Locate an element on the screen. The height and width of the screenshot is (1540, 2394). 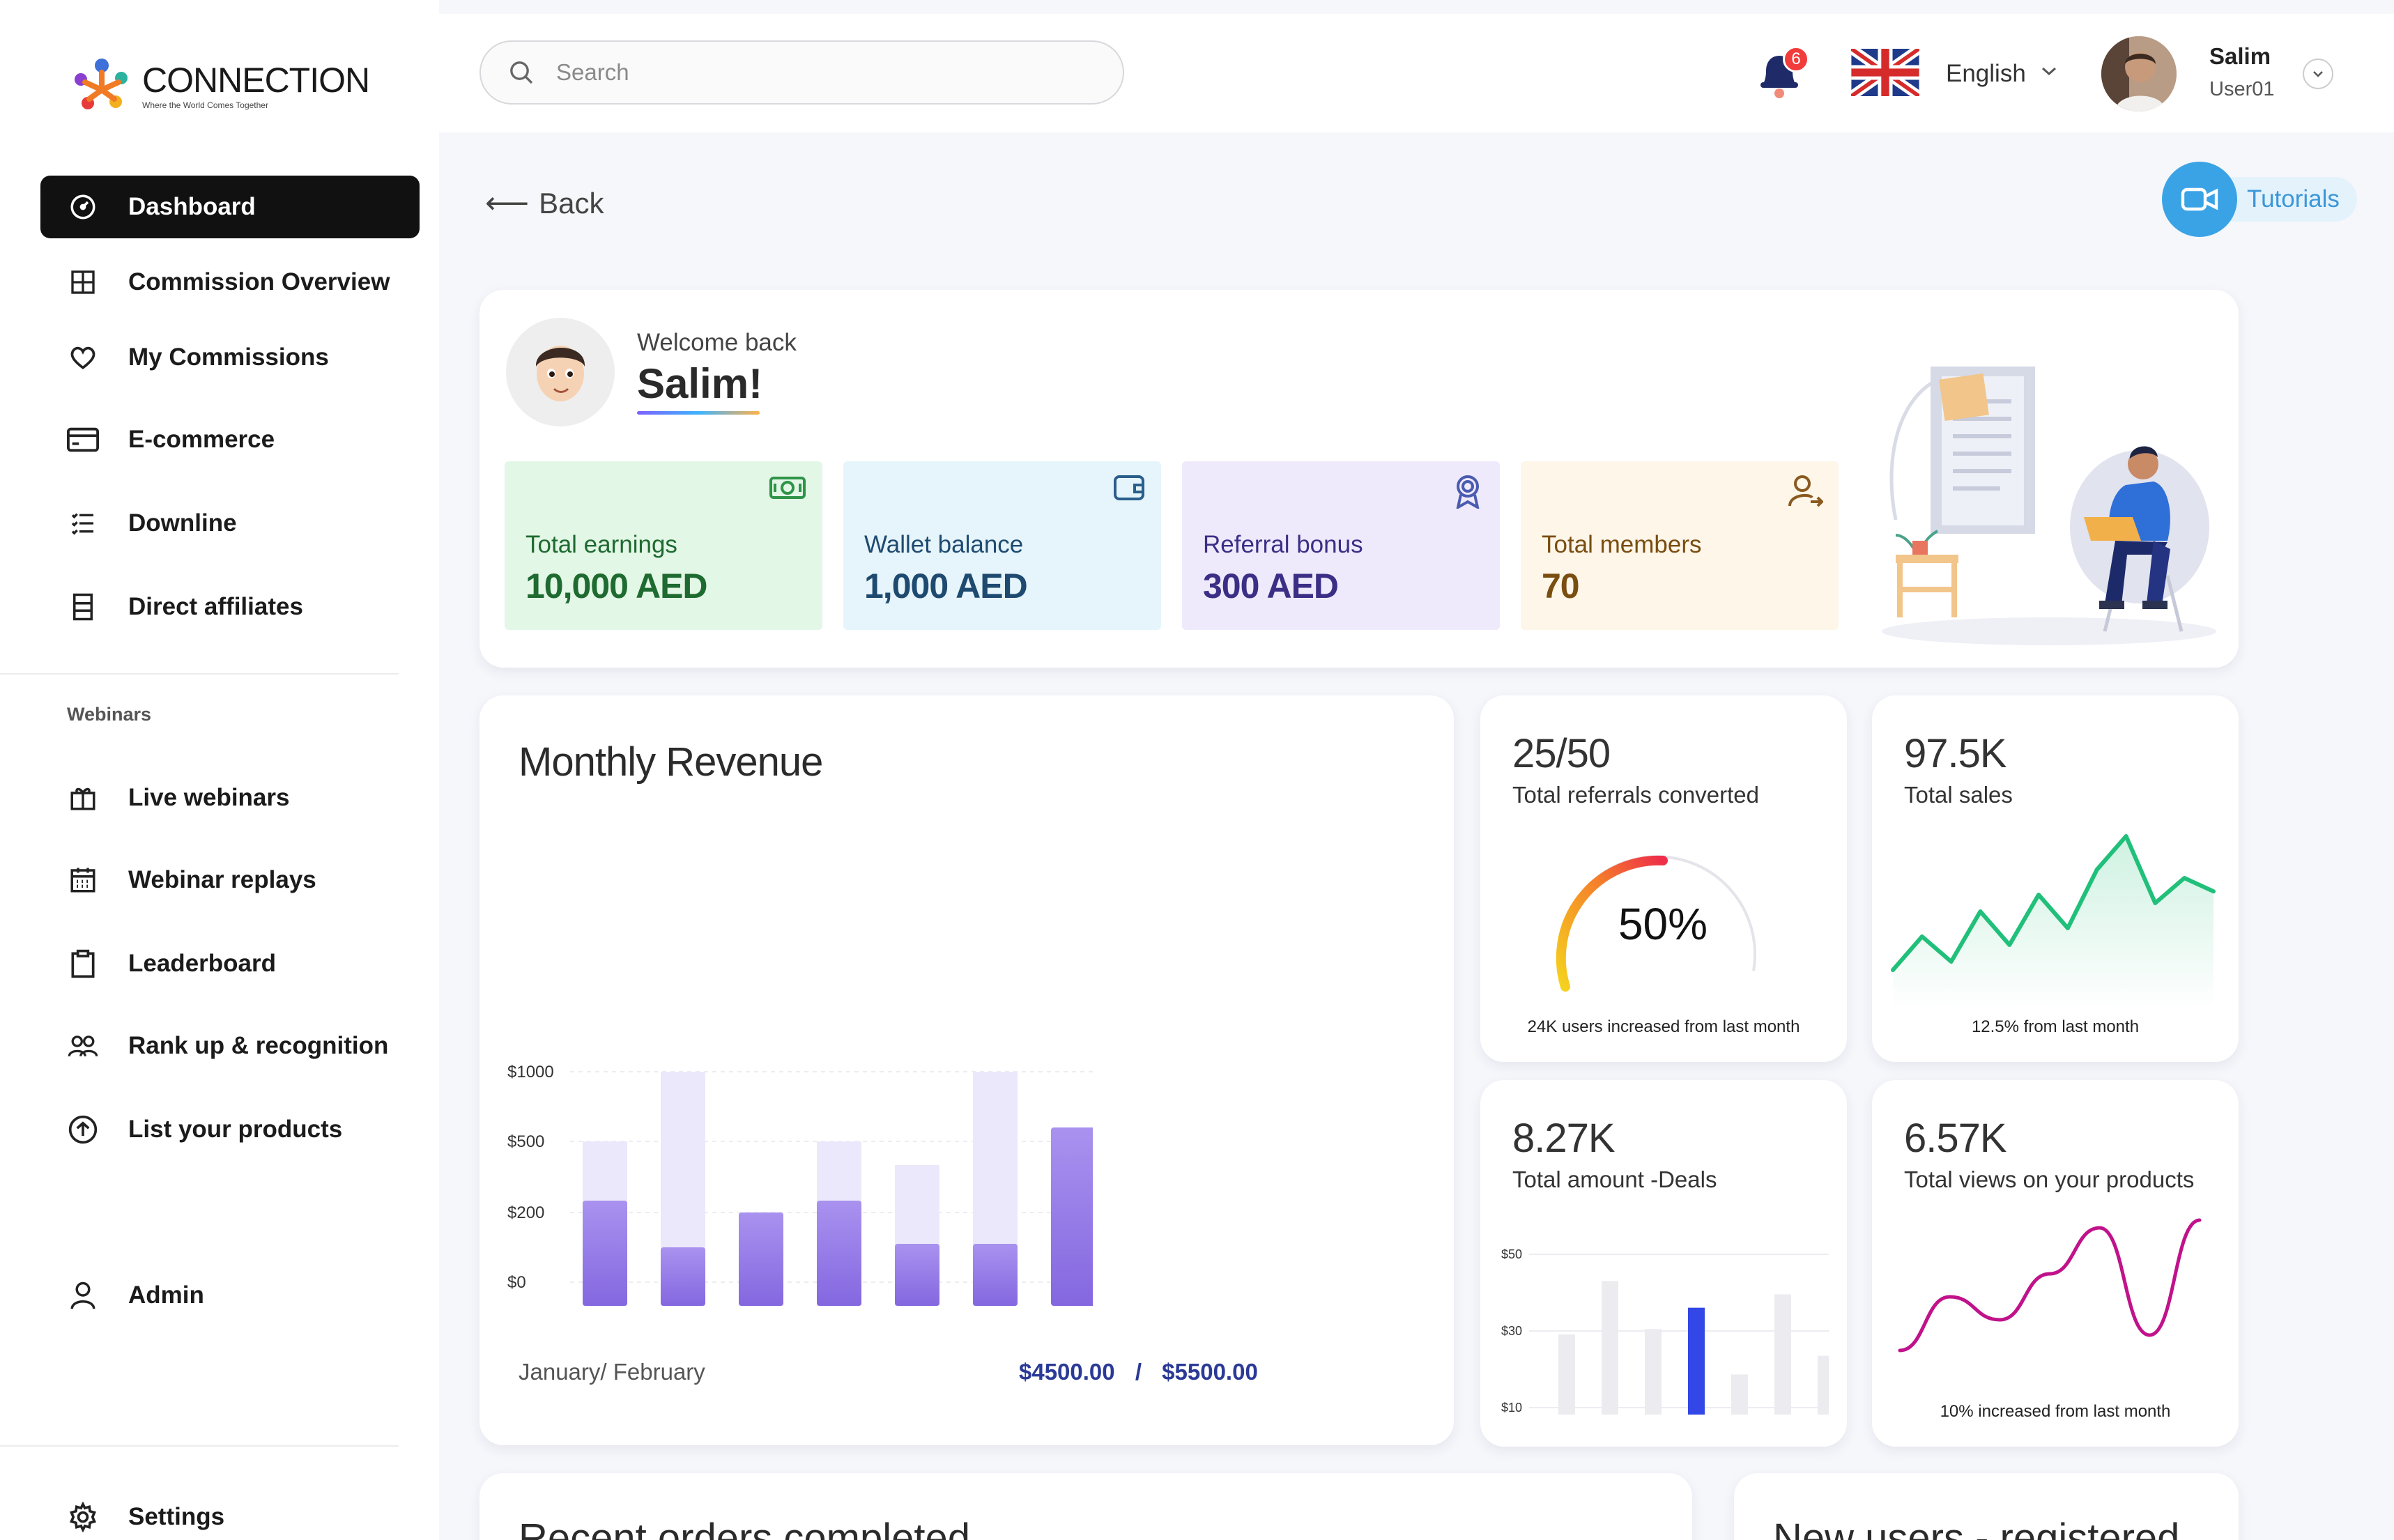
webinars-section-label: Webinars is located at coordinates (109, 714).